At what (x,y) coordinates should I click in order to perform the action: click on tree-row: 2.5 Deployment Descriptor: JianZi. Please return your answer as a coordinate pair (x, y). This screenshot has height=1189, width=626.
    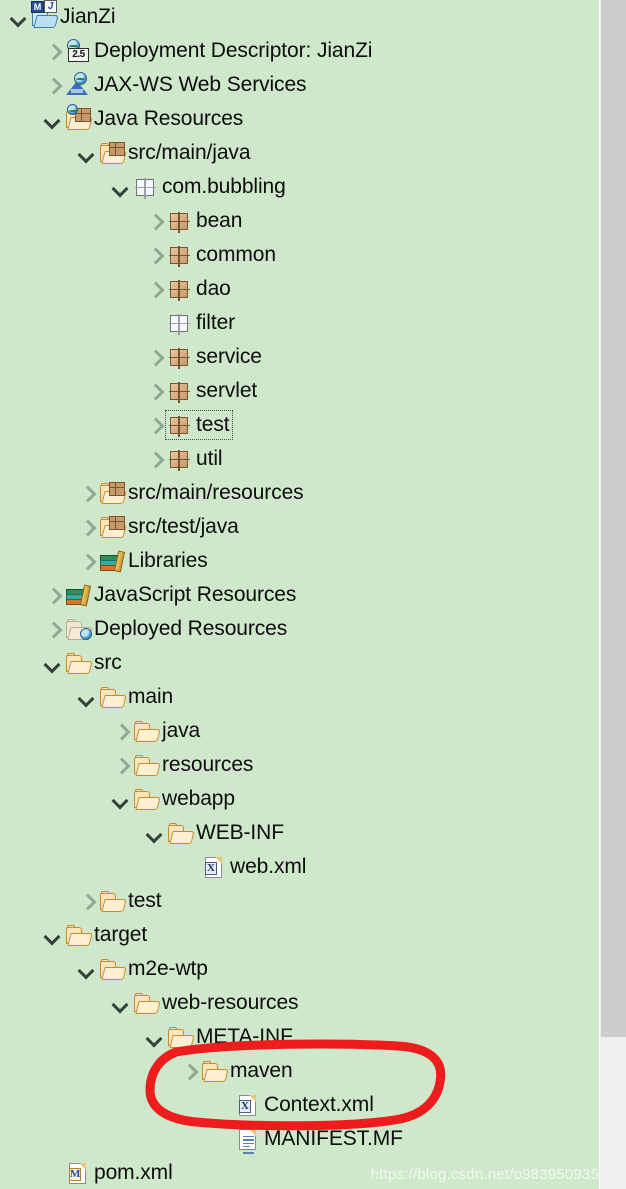
    Looking at the image, I should click on (300, 51).